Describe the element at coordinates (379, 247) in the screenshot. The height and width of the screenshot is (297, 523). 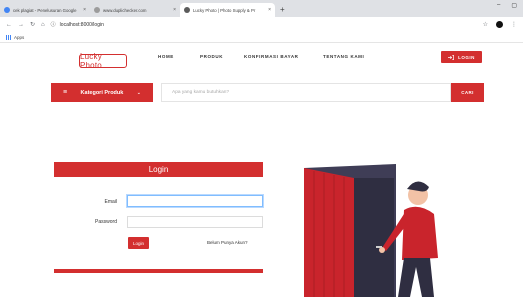
I see `door-handle` at that location.